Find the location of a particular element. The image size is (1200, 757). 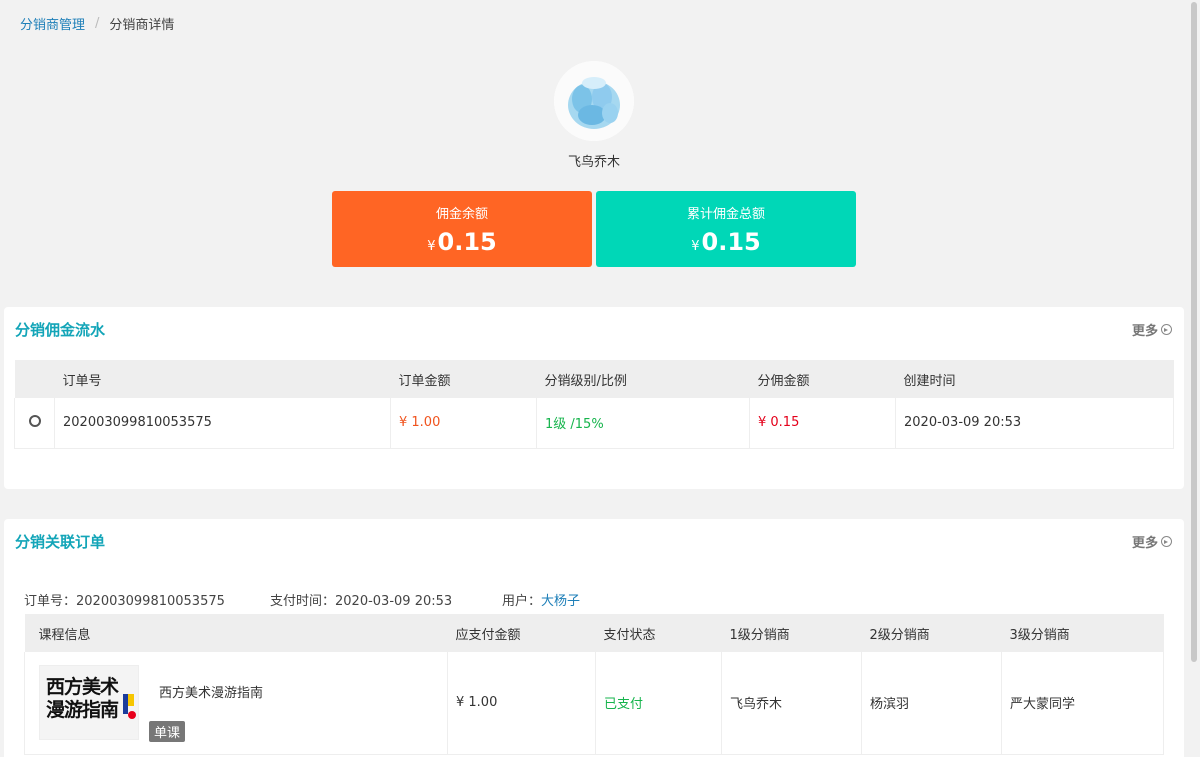

created-time: 2020-03-09 20:53 is located at coordinates (1034, 423).